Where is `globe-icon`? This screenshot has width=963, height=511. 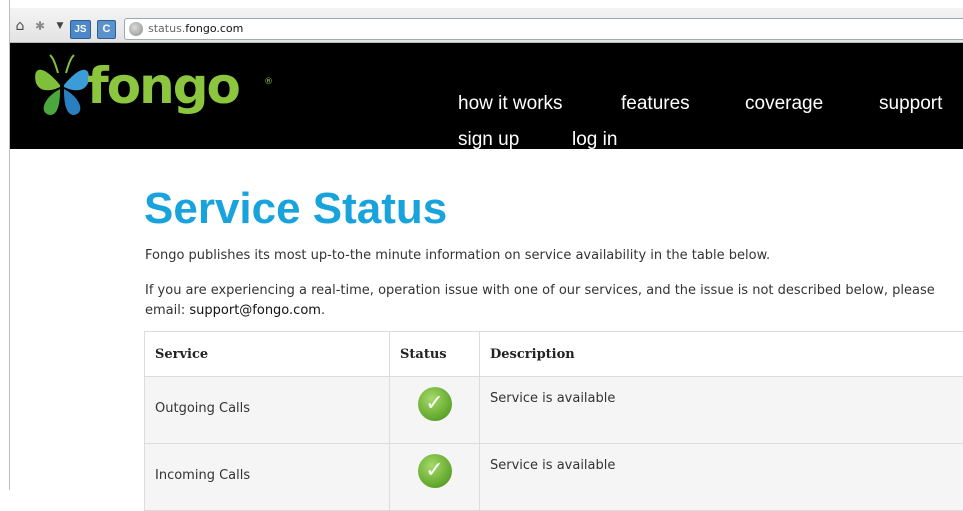 globe-icon is located at coordinates (136, 29).